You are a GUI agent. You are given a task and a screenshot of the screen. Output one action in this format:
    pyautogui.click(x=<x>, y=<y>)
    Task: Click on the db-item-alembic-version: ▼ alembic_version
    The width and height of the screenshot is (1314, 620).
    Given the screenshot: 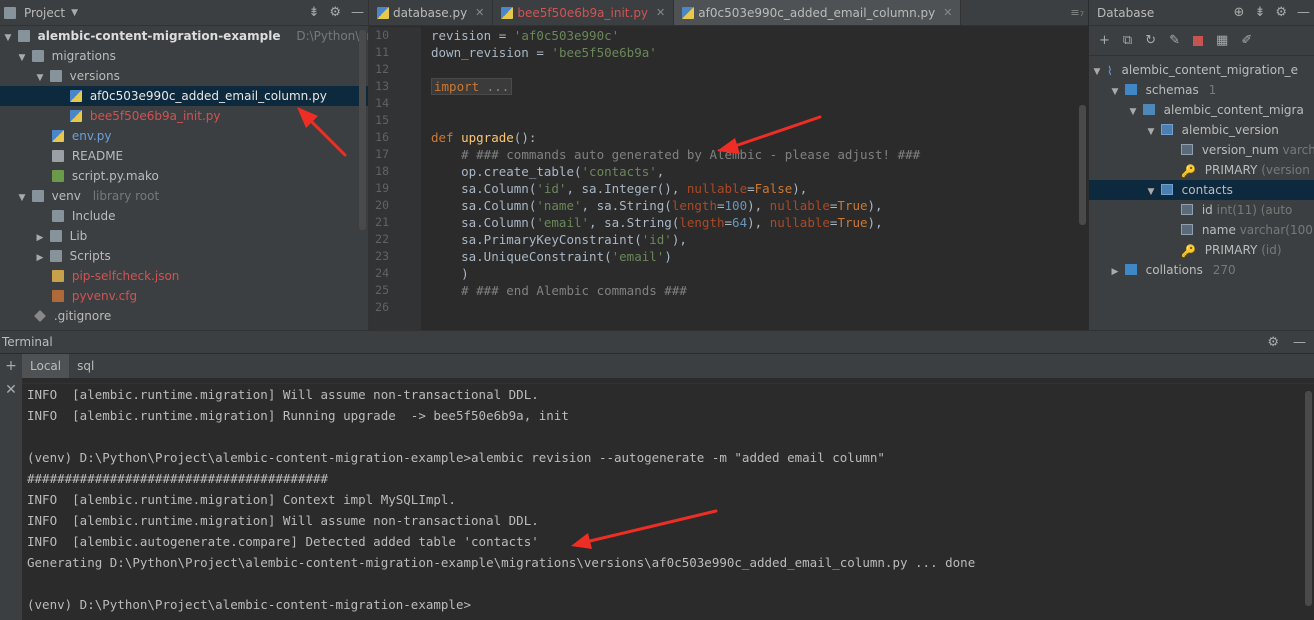 What is the action you would take?
    pyautogui.click(x=1201, y=130)
    